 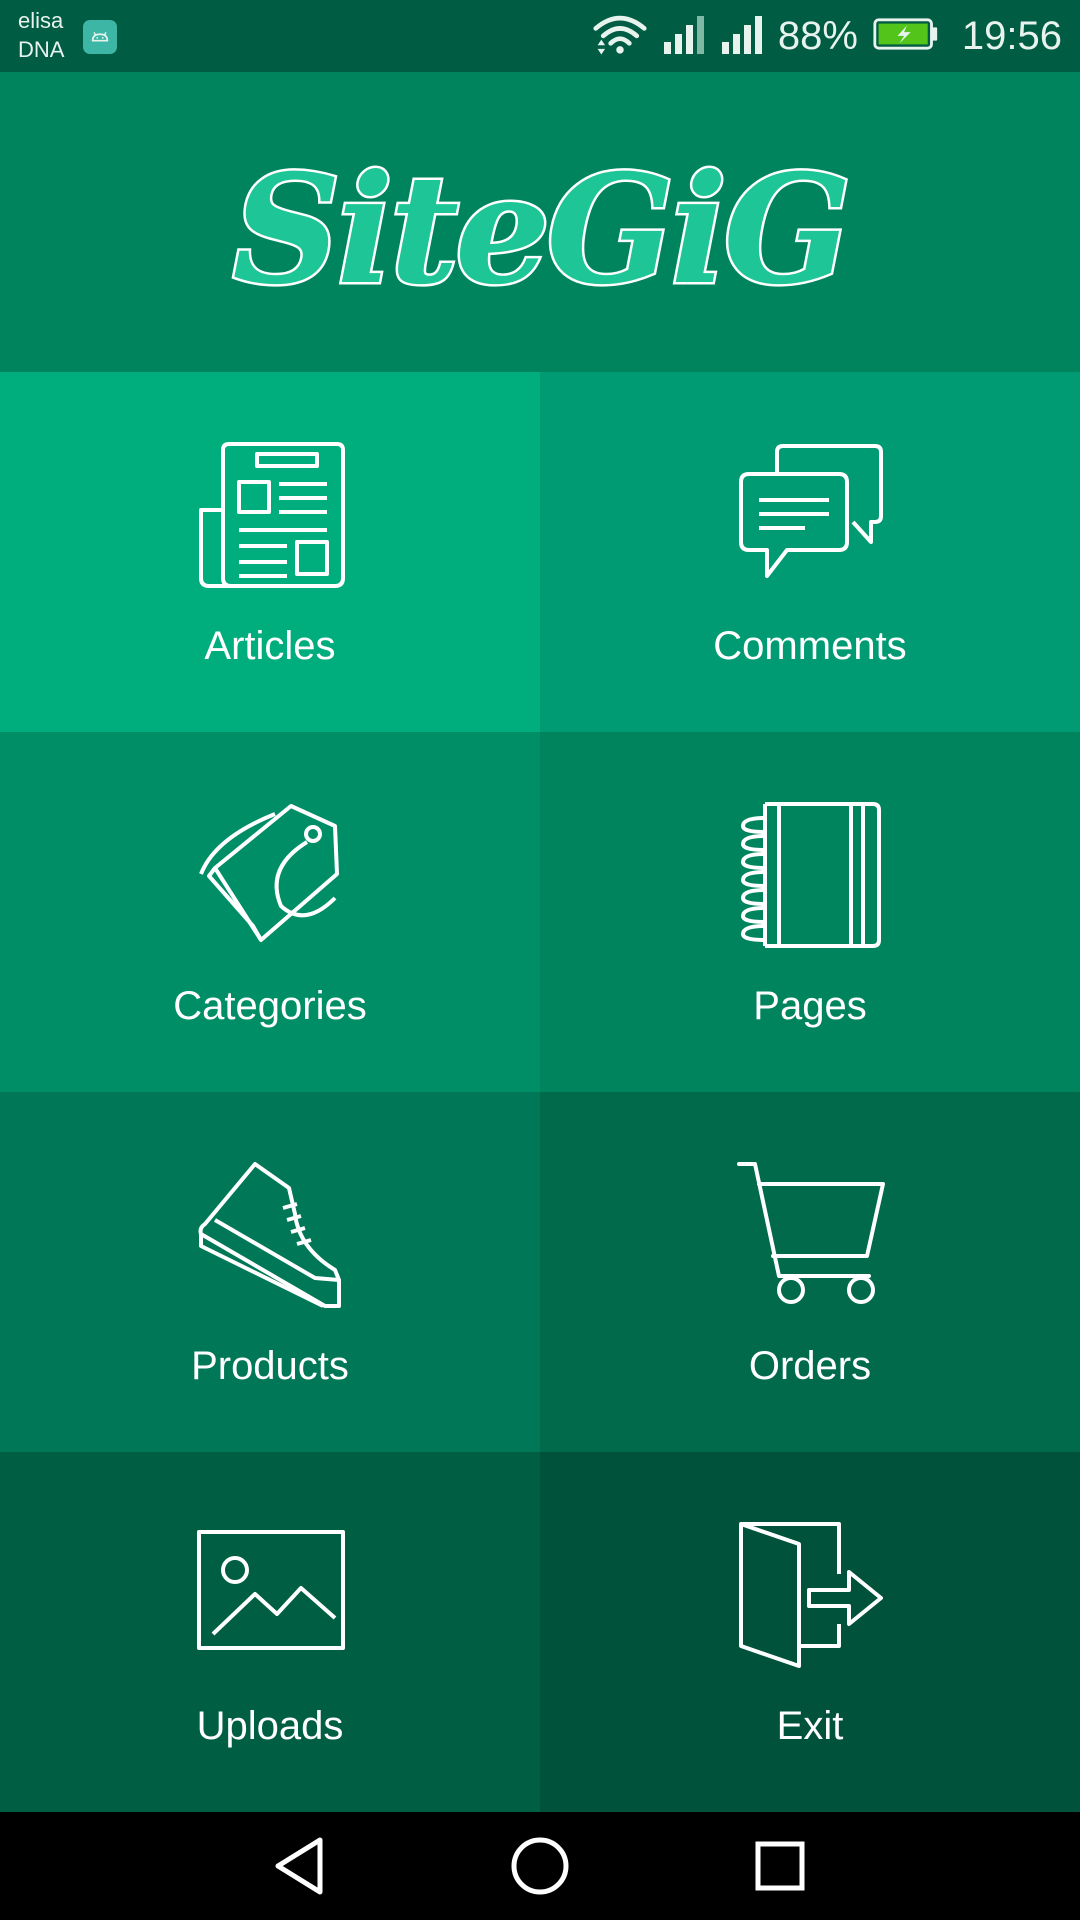 I want to click on menu-label-products: Products, so click(x=270, y=1366).